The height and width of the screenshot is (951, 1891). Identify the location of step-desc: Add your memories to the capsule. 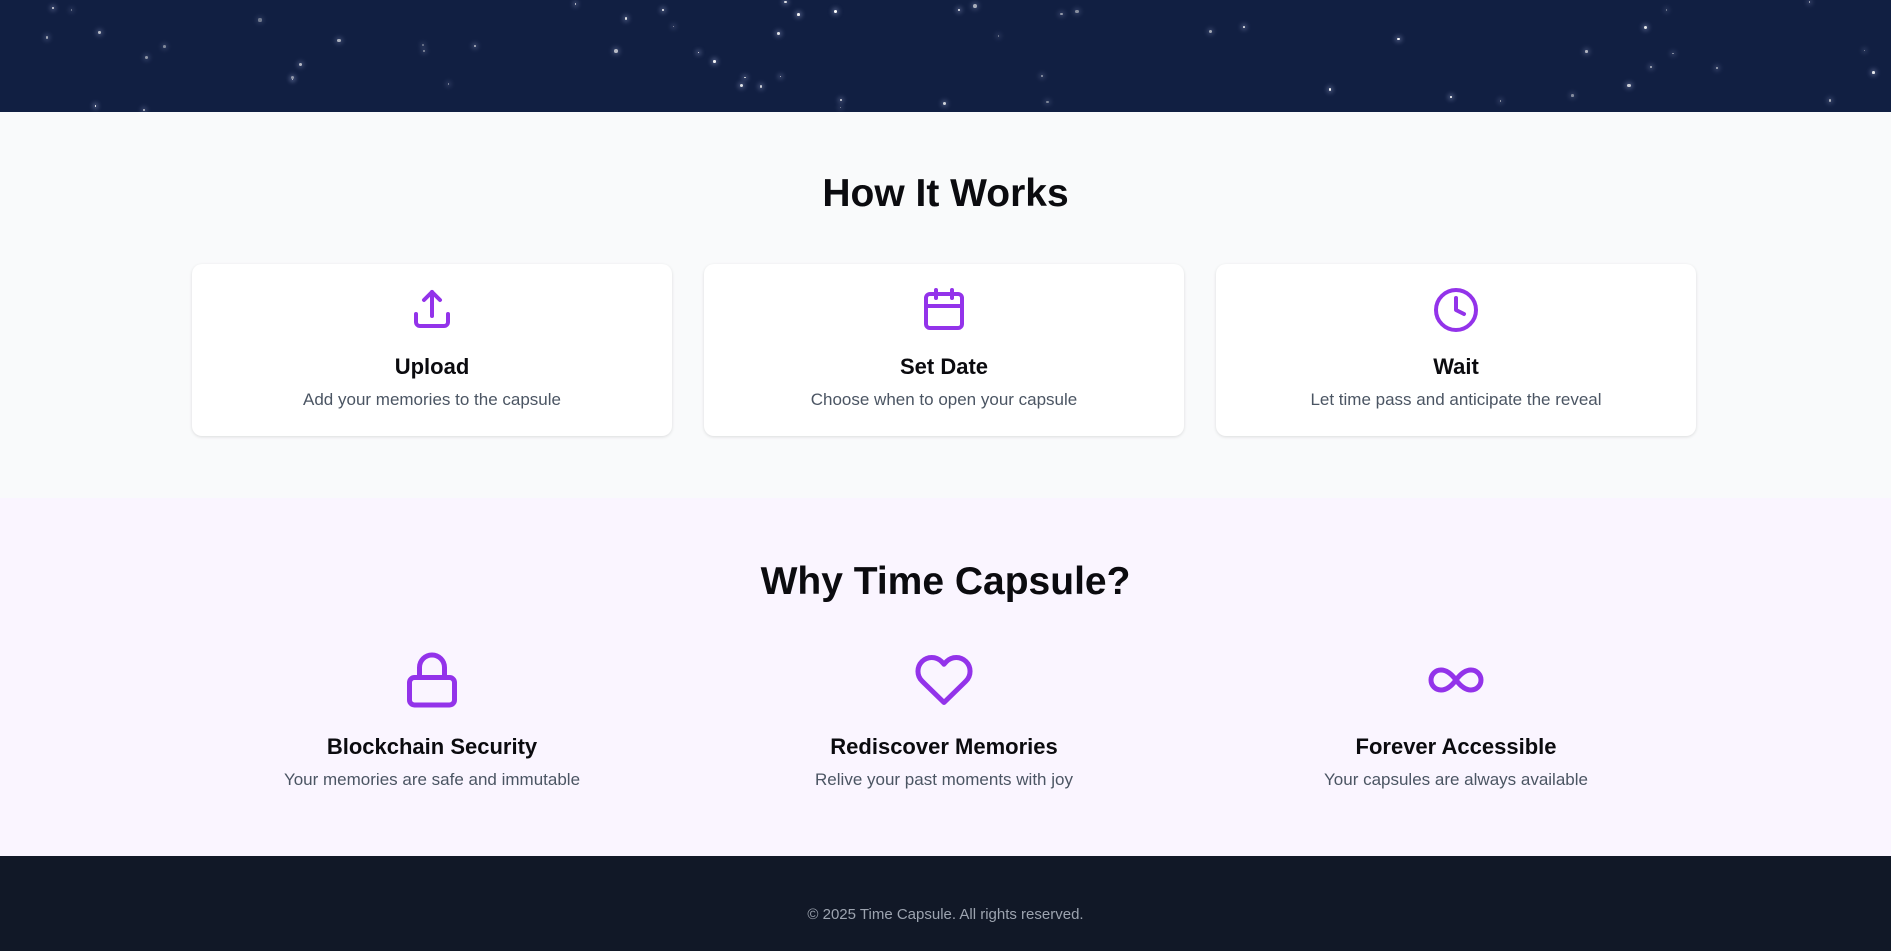
(432, 399).